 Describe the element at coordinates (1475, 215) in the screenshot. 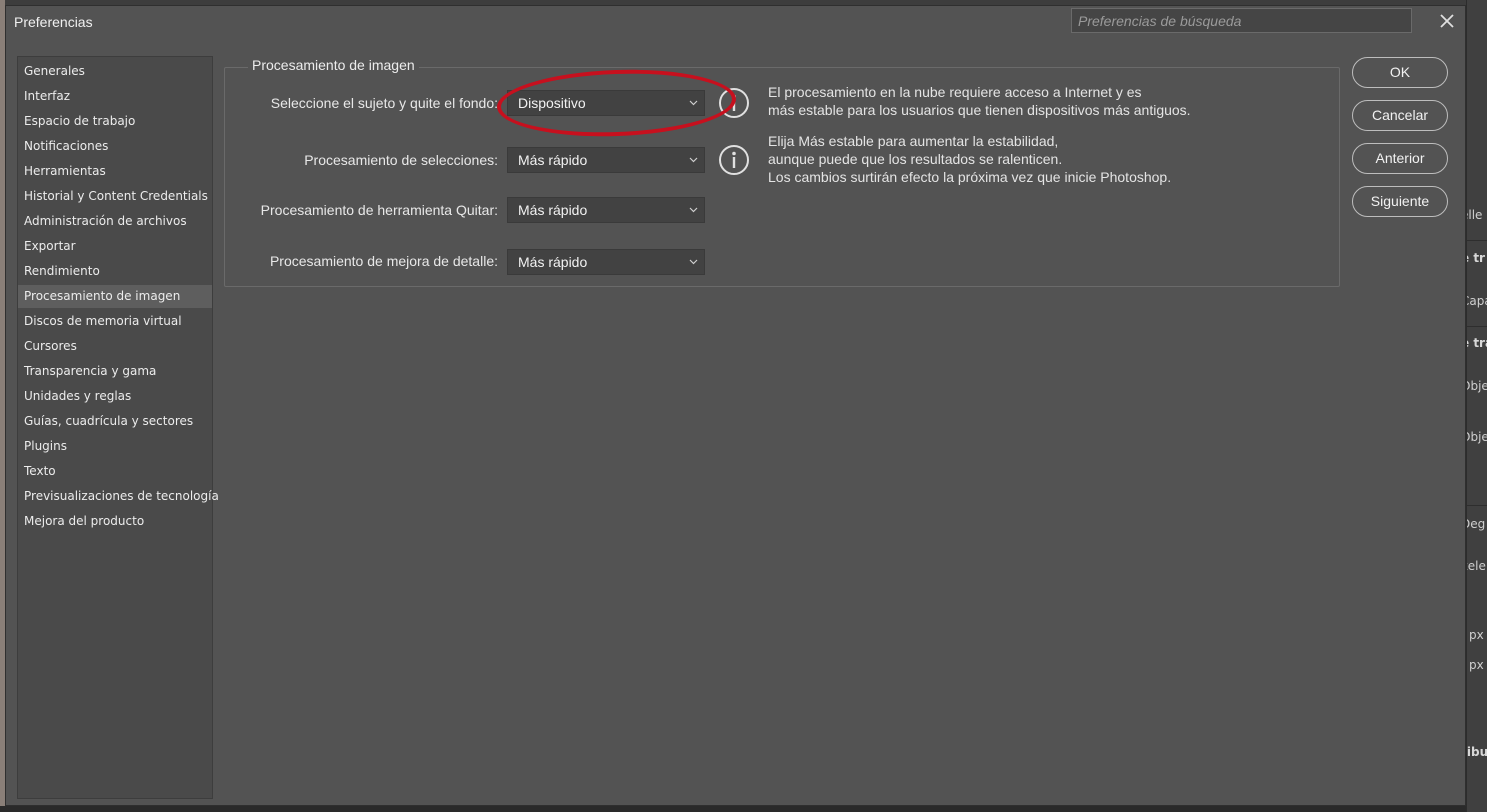

I see `bg-fragment: elle` at that location.